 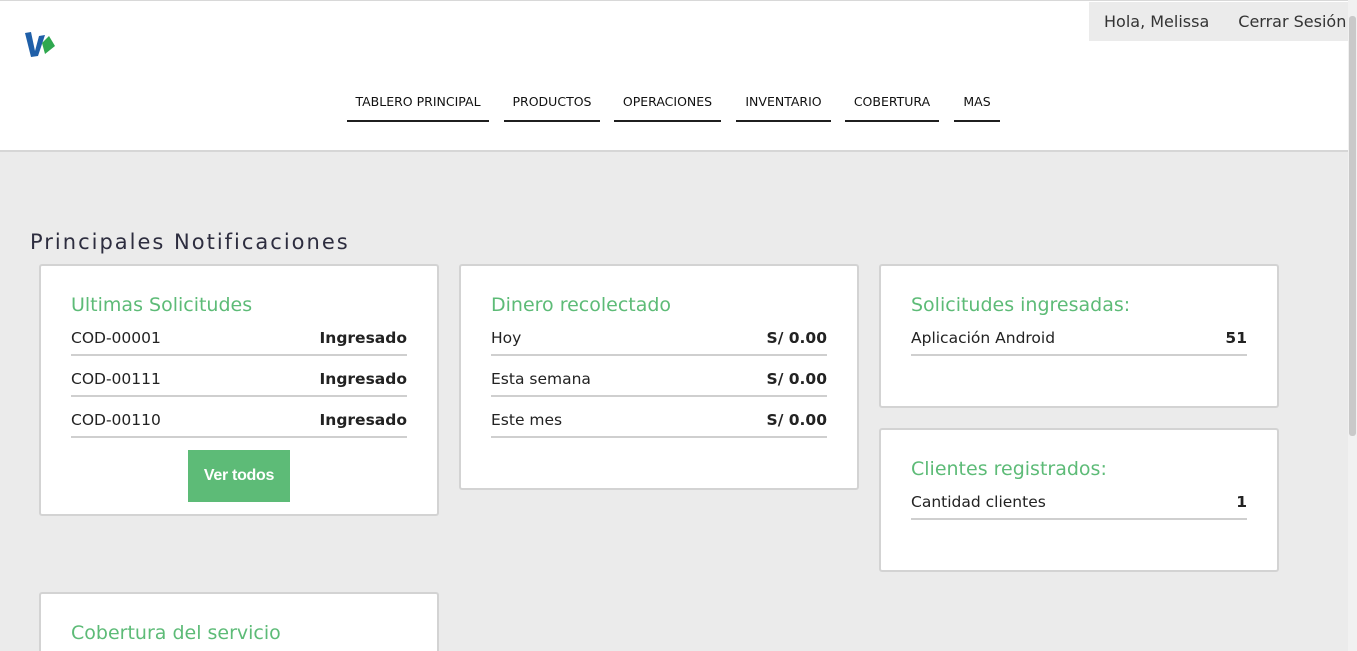 I want to click on list-item: Cantidad clientes 1, so click(x=1079, y=504).